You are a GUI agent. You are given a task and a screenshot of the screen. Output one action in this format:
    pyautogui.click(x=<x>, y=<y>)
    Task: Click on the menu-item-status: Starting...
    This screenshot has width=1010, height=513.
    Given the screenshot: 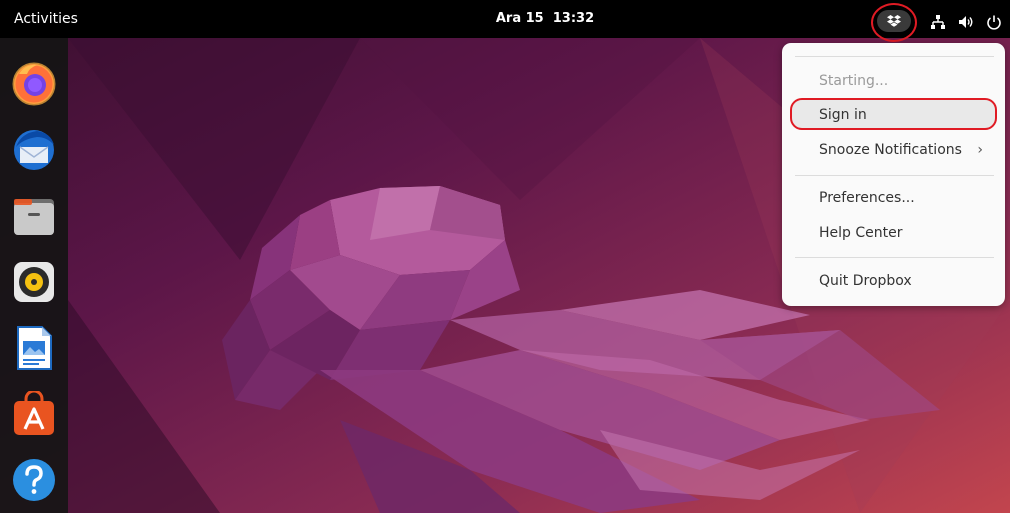 What is the action you would take?
    pyautogui.click(x=854, y=81)
    